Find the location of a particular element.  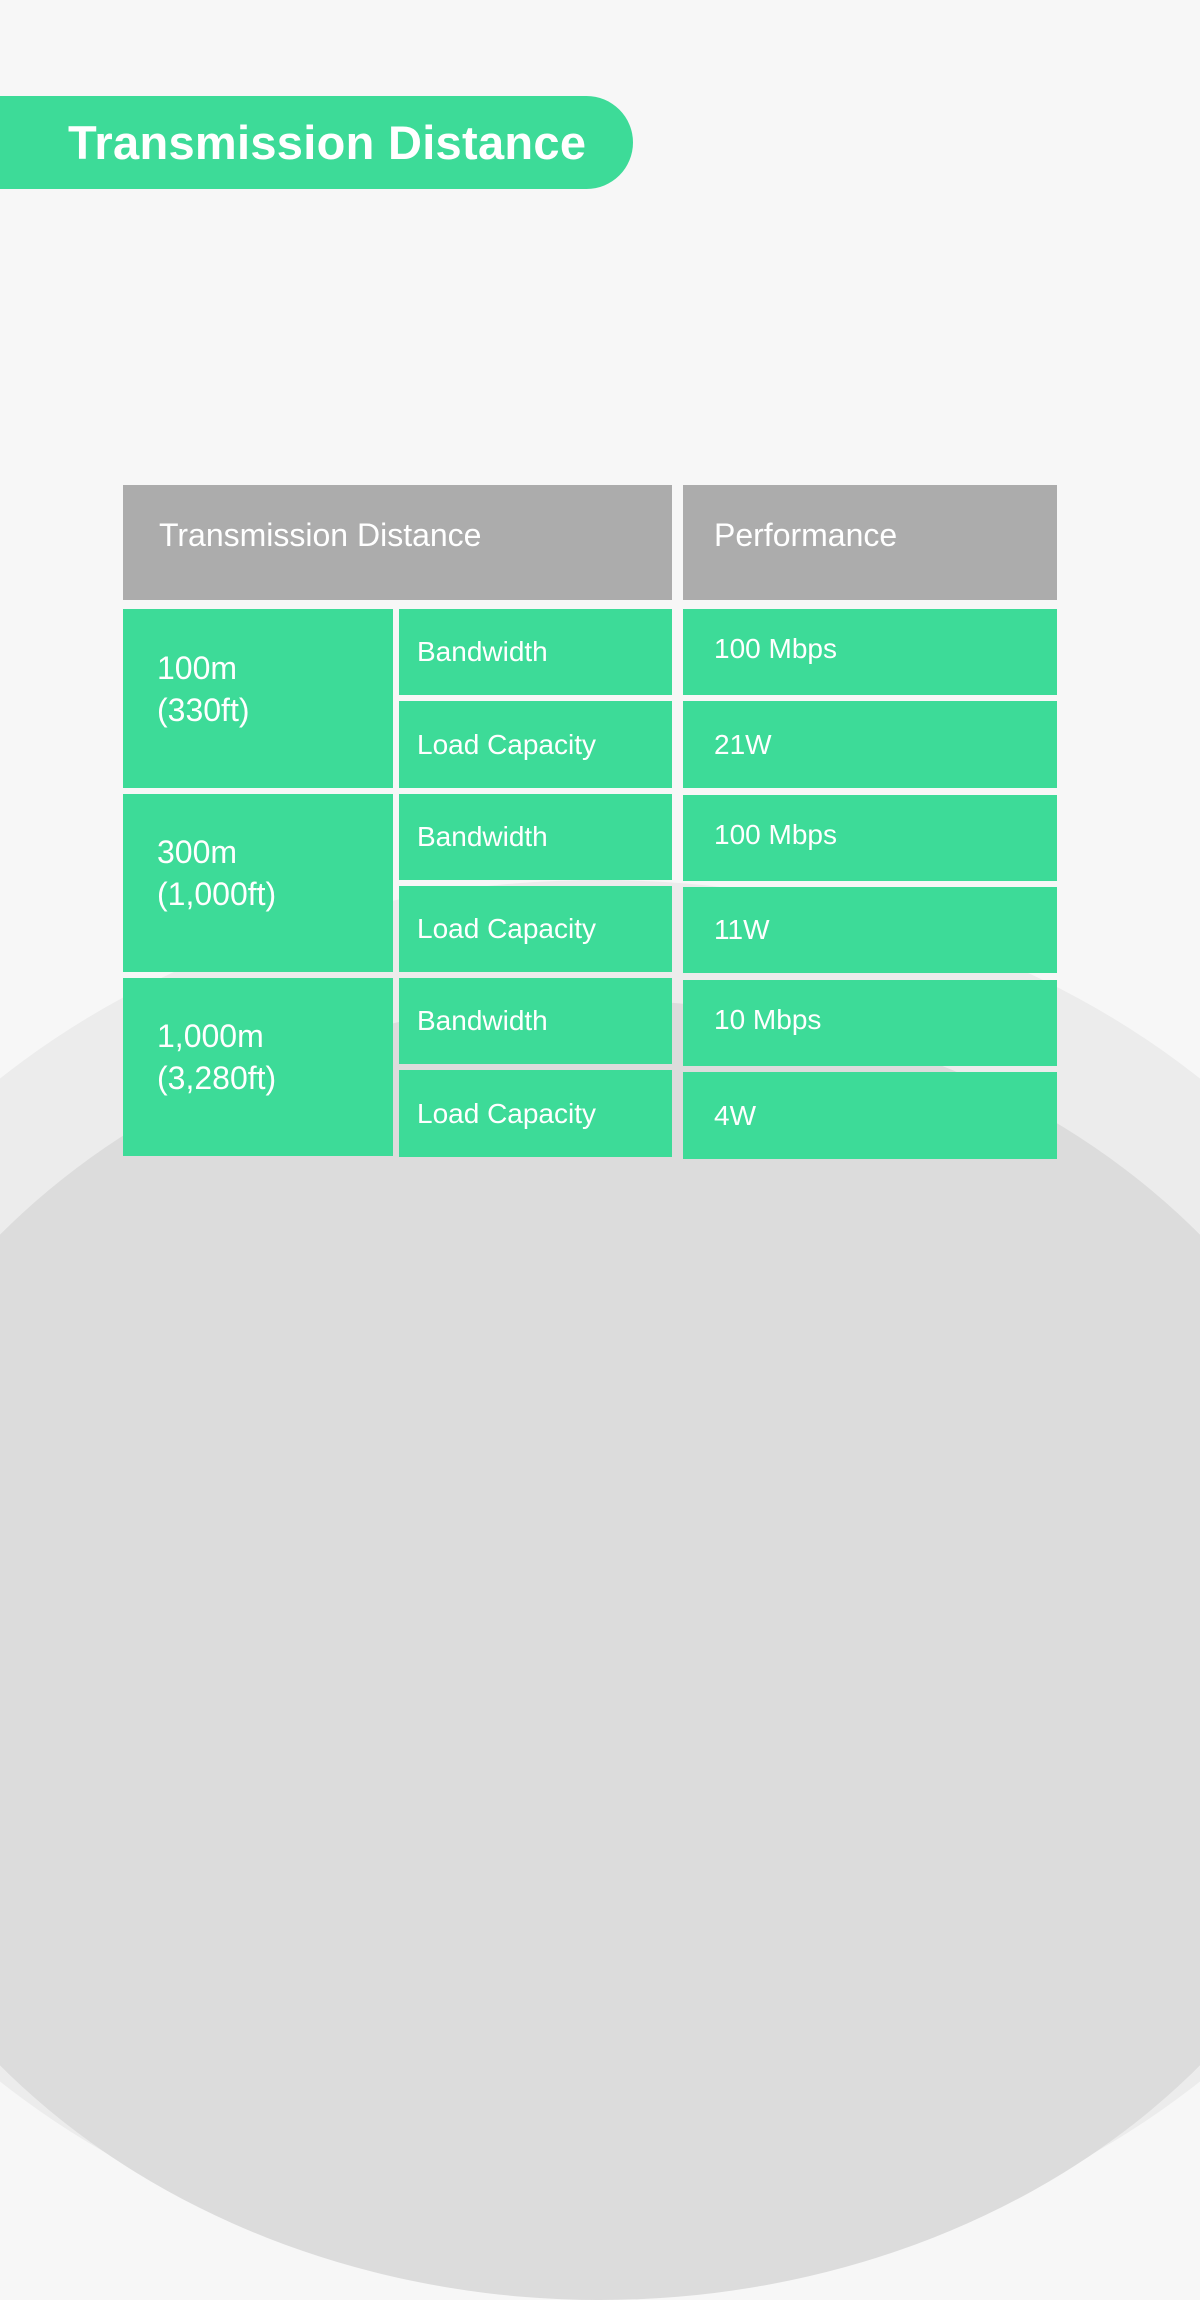

header-label: Transmission Distance is located at coordinates (320, 535).